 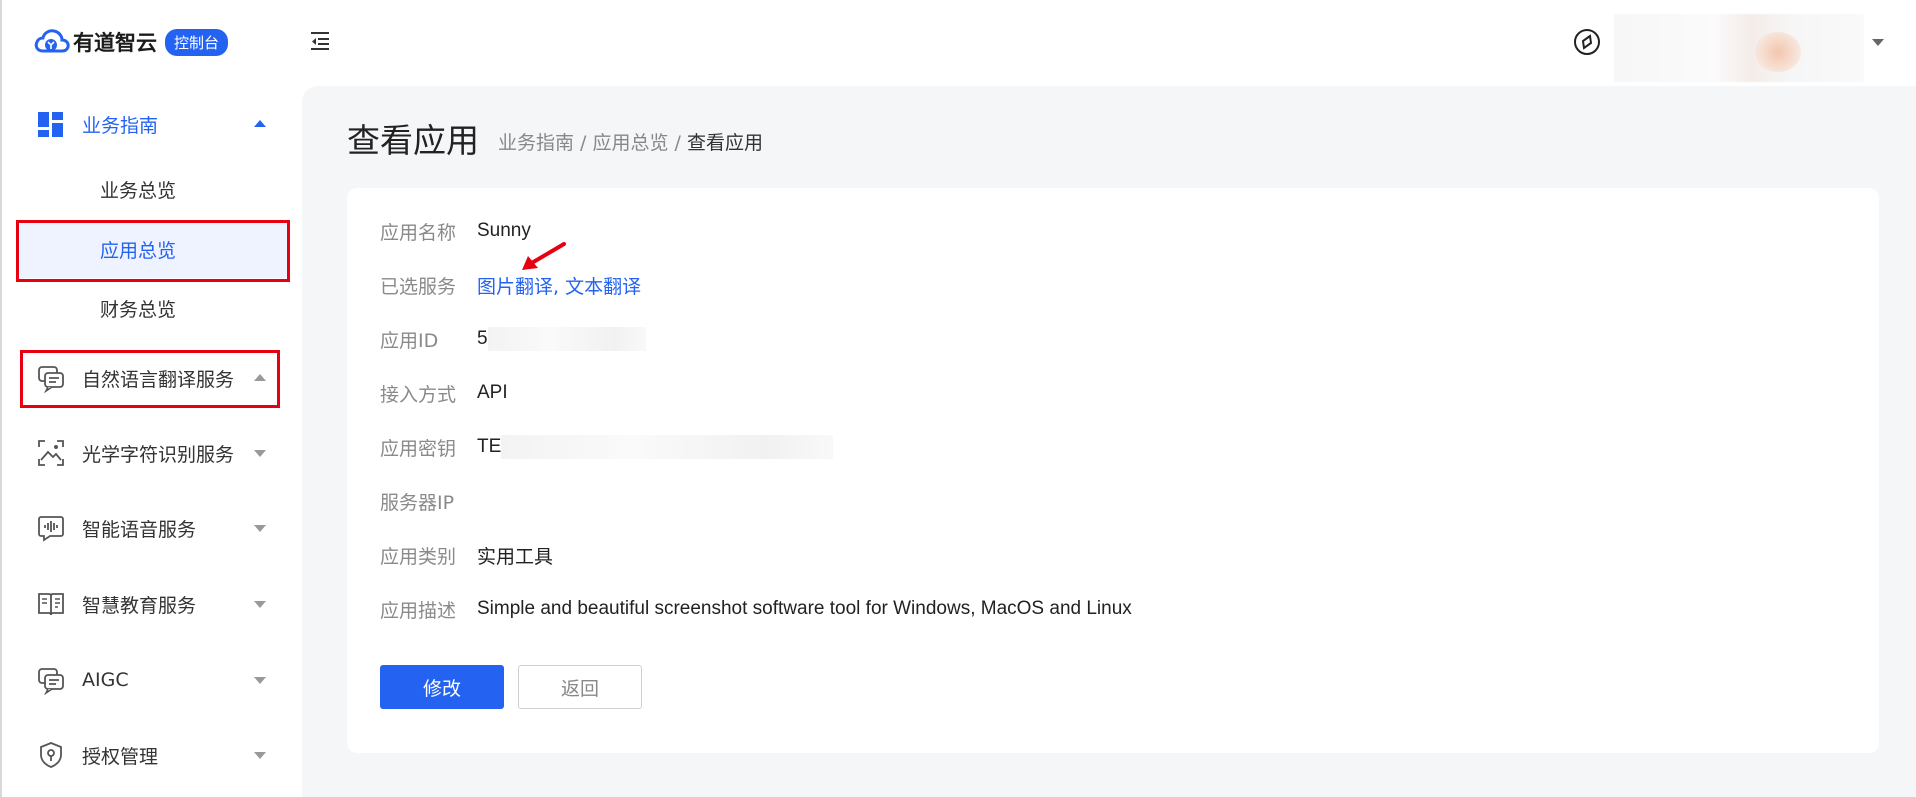 I want to click on console-badge: 控制台, so click(x=197, y=42).